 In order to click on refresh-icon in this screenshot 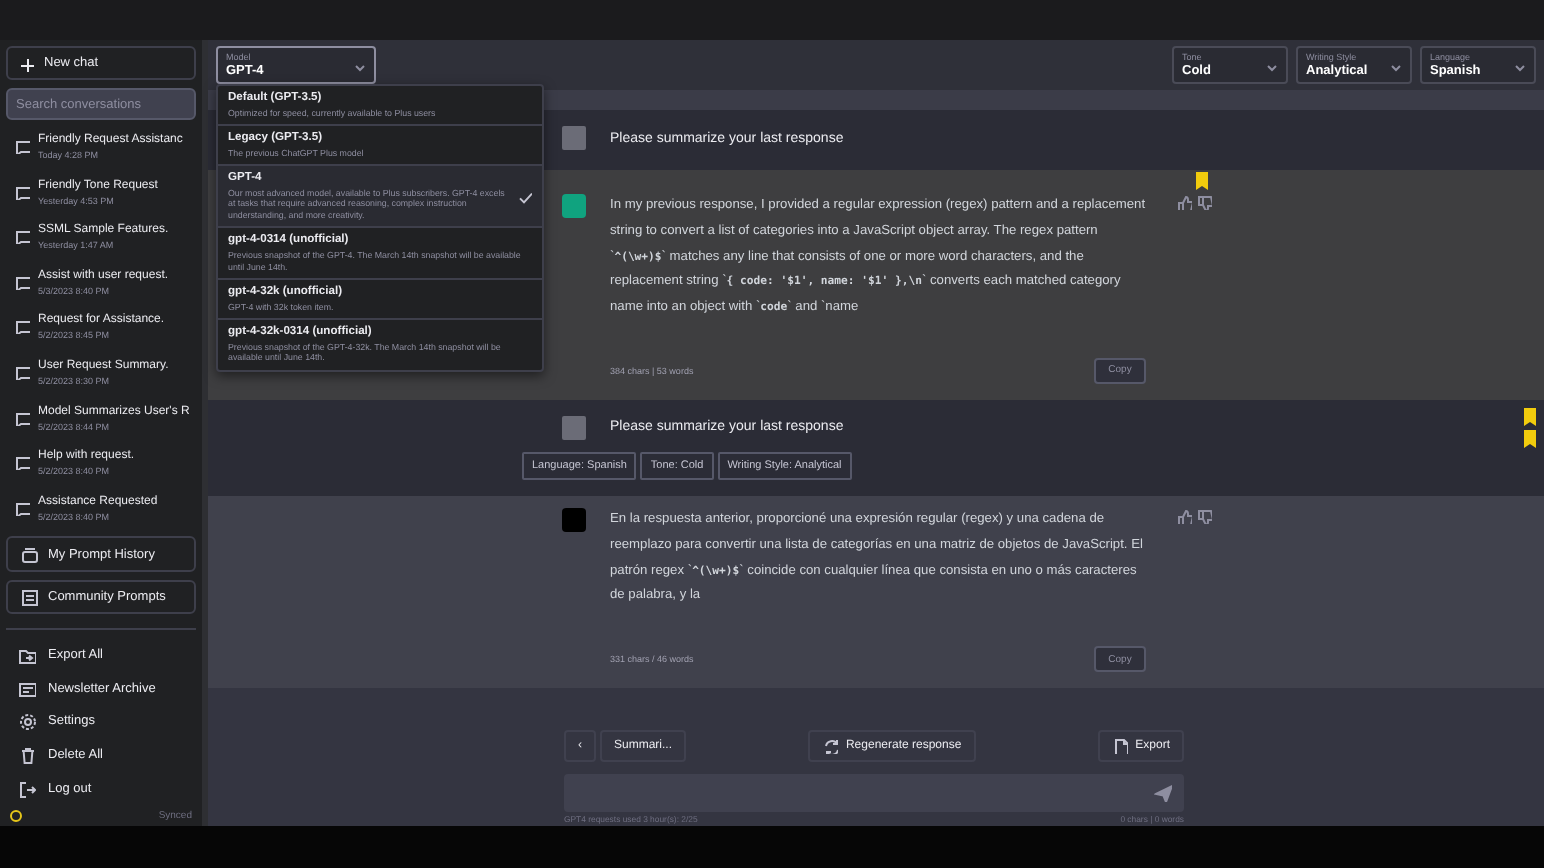, I will do `click(829, 746)`.